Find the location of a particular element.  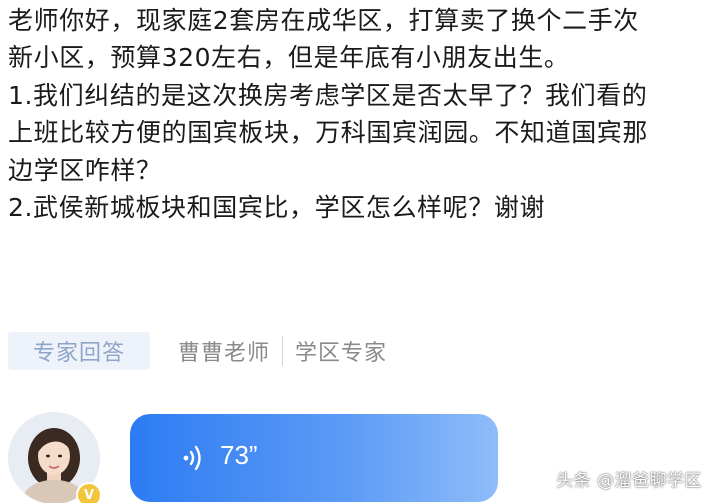

answer-meta: 专家回答 曹曹老师 学区专家 is located at coordinates (197, 351).